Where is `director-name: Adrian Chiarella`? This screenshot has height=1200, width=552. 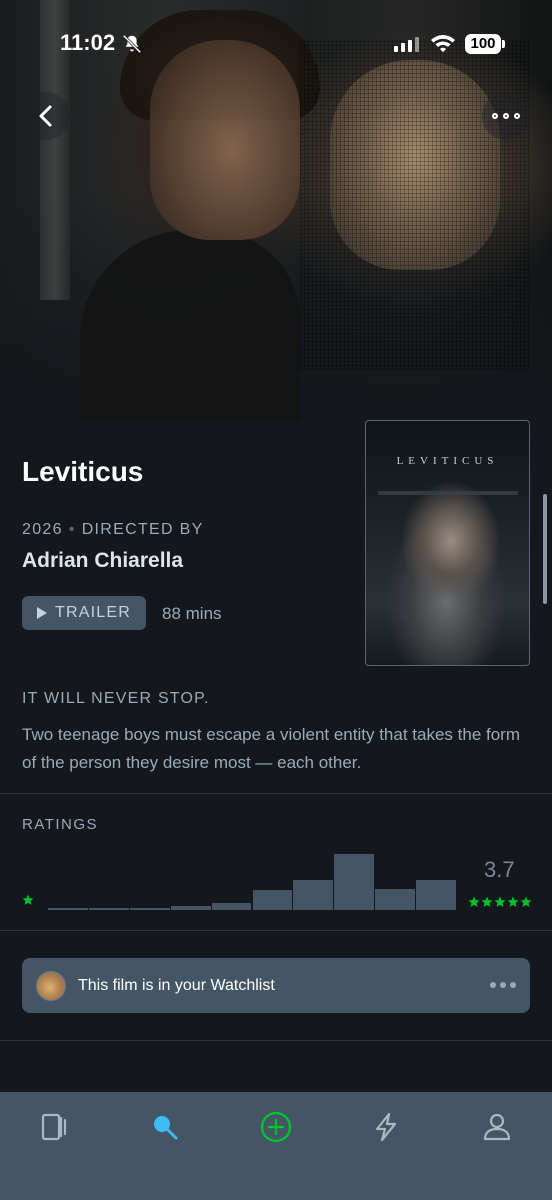
director-name: Adrian Chiarella is located at coordinates (102, 561).